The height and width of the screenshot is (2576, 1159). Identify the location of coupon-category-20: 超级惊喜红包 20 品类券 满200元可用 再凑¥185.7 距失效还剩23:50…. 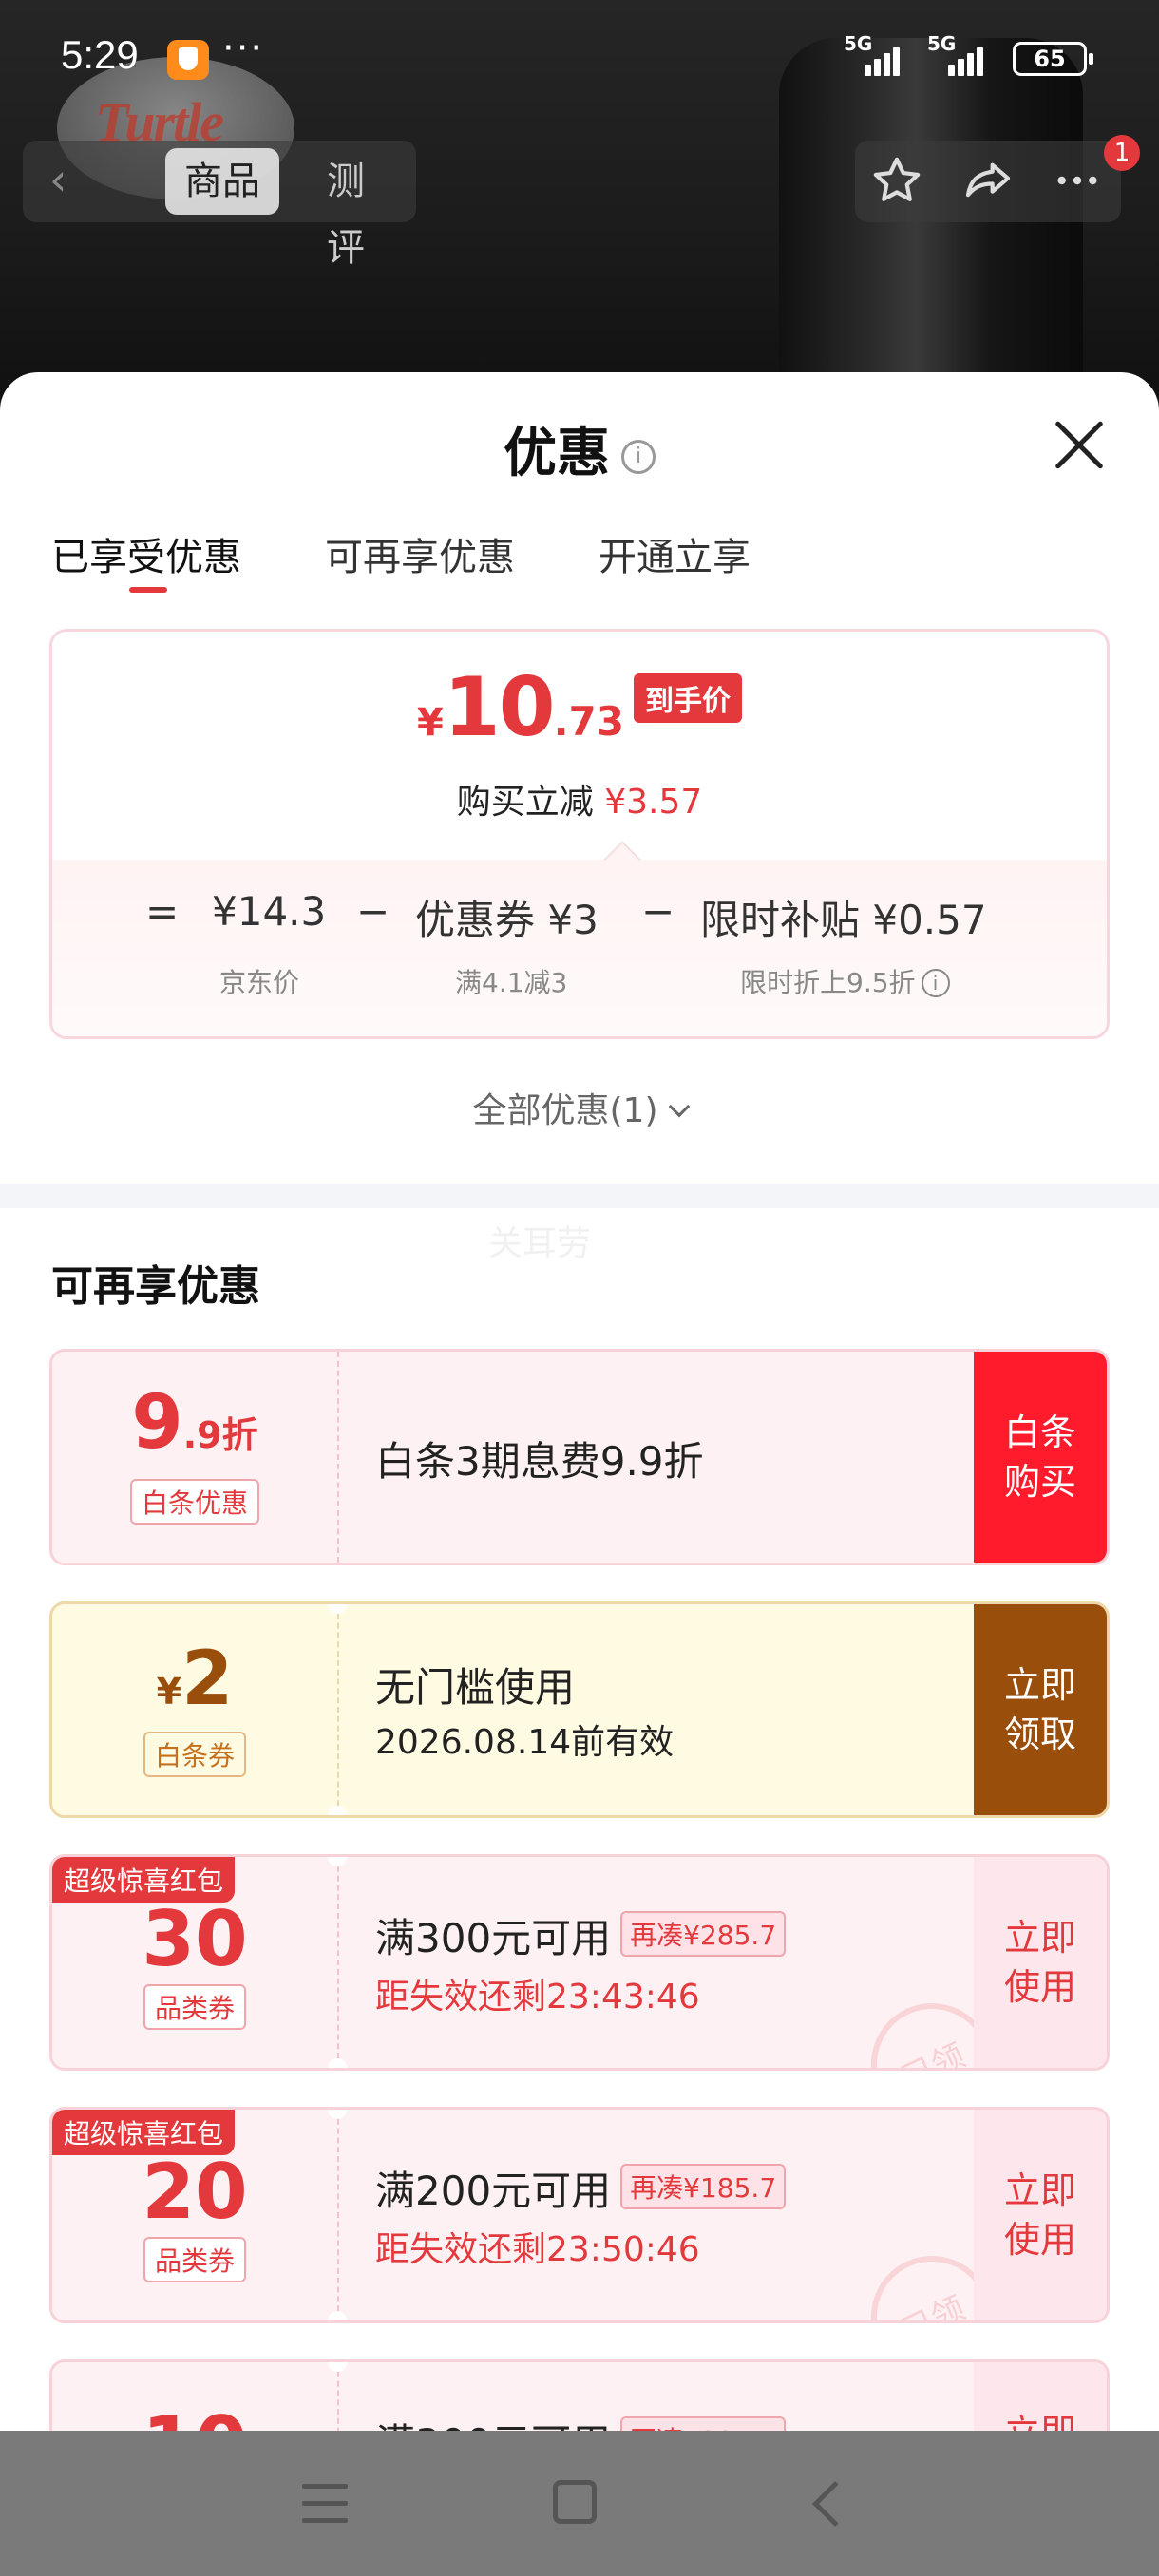
(579, 2215).